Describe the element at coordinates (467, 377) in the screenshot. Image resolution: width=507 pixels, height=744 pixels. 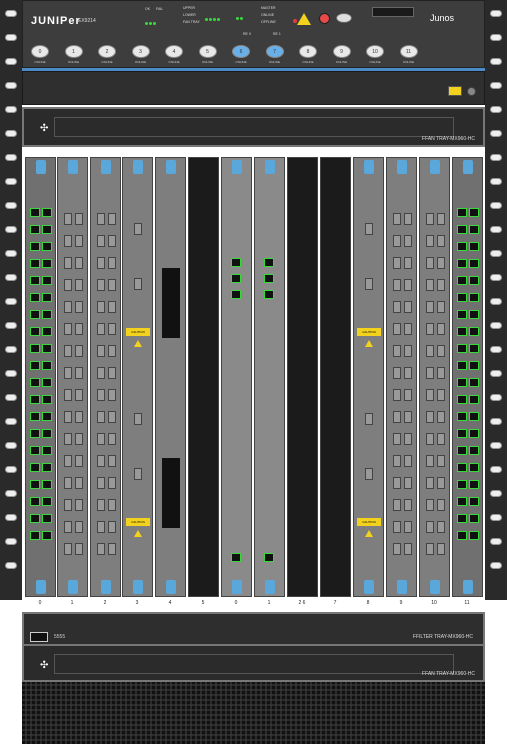
I see `slot-13-rj` at that location.